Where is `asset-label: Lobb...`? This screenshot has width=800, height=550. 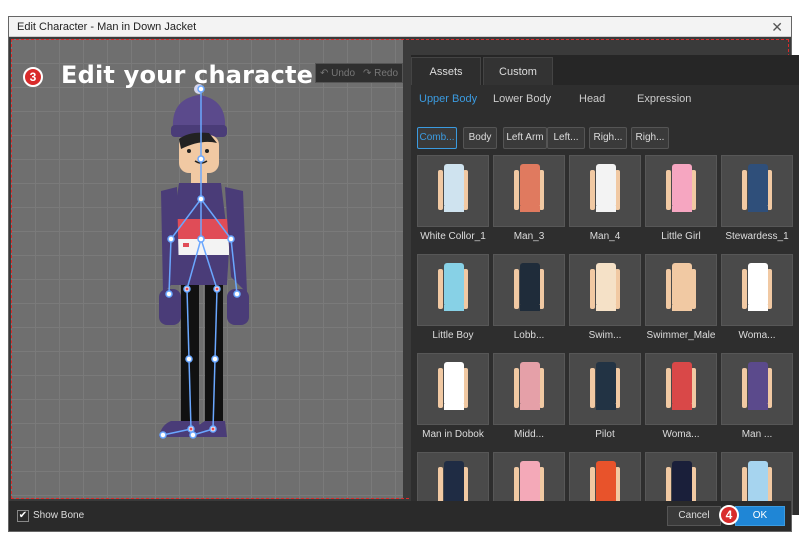
asset-label: Lobb... is located at coordinates (529, 335).